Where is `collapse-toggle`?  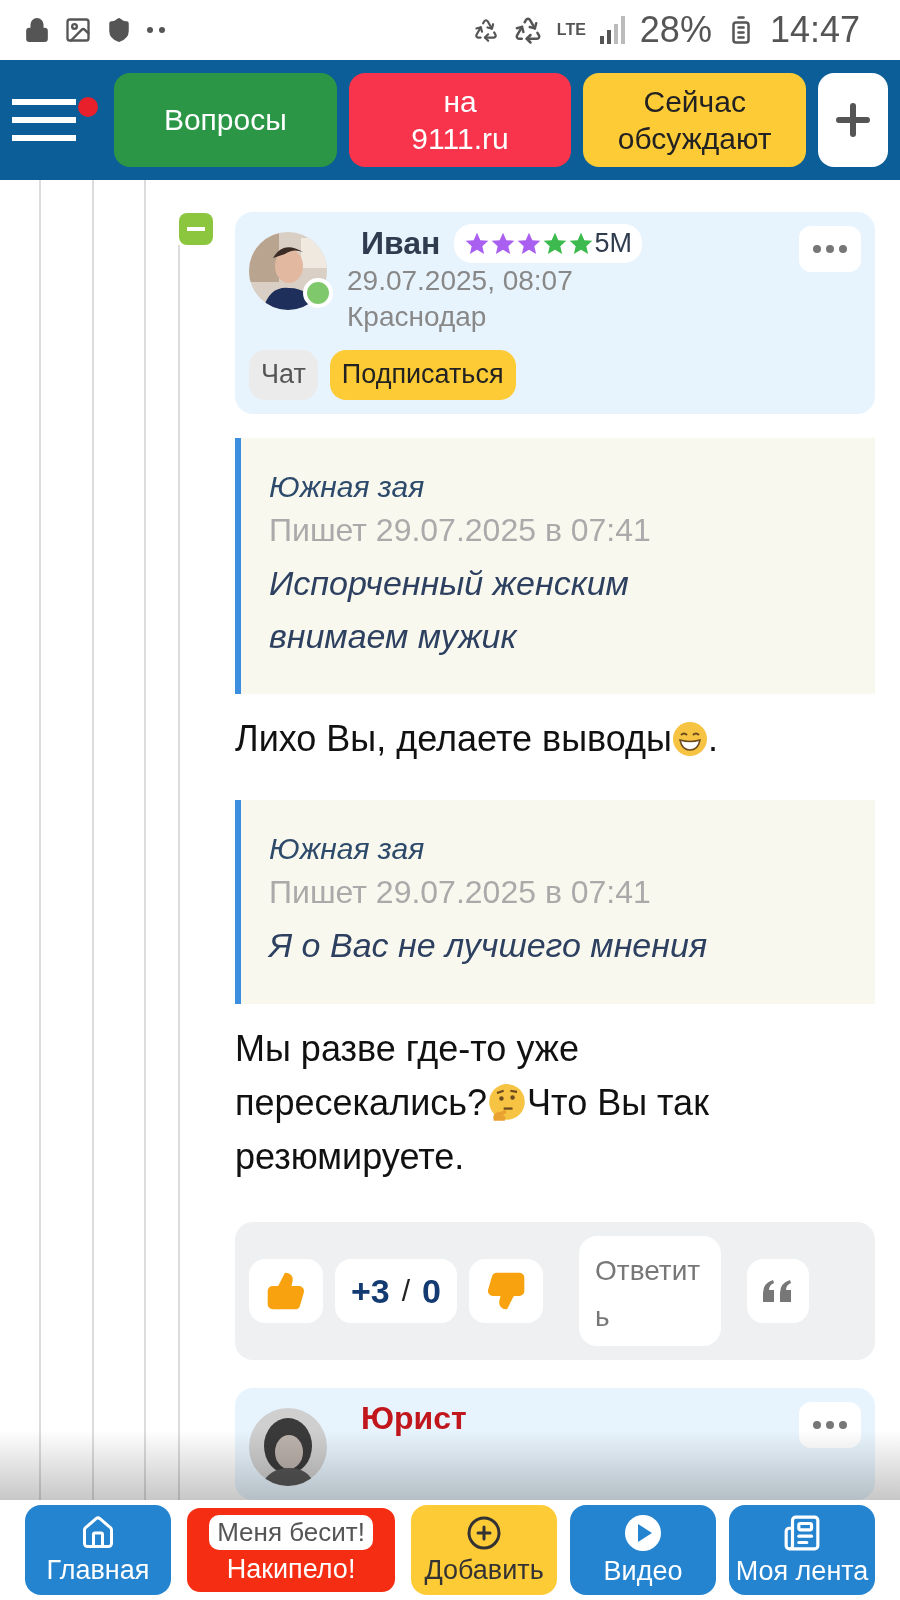
collapse-toggle is located at coordinates (196, 229).